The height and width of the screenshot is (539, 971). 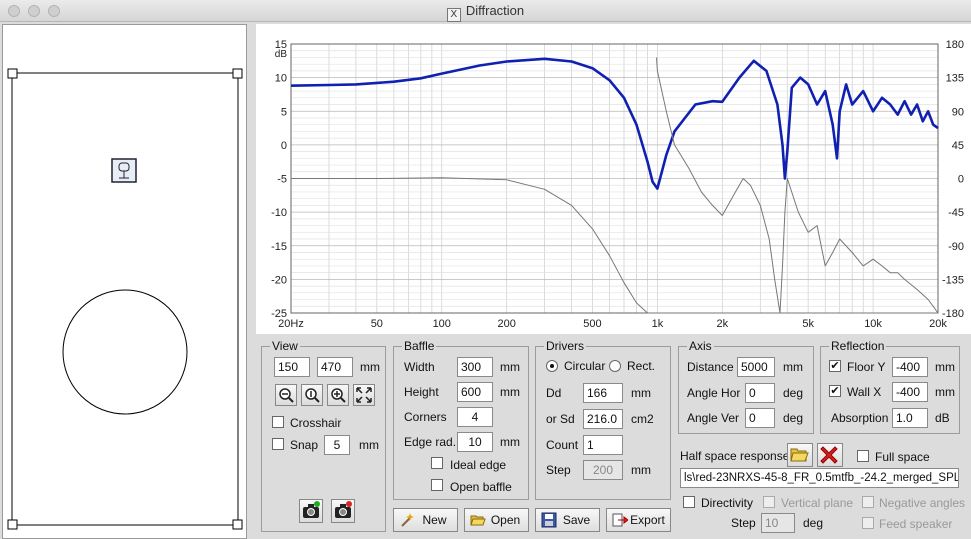 What do you see at coordinates (868, 502) in the screenshot?
I see `negative-angles-checkbox` at bounding box center [868, 502].